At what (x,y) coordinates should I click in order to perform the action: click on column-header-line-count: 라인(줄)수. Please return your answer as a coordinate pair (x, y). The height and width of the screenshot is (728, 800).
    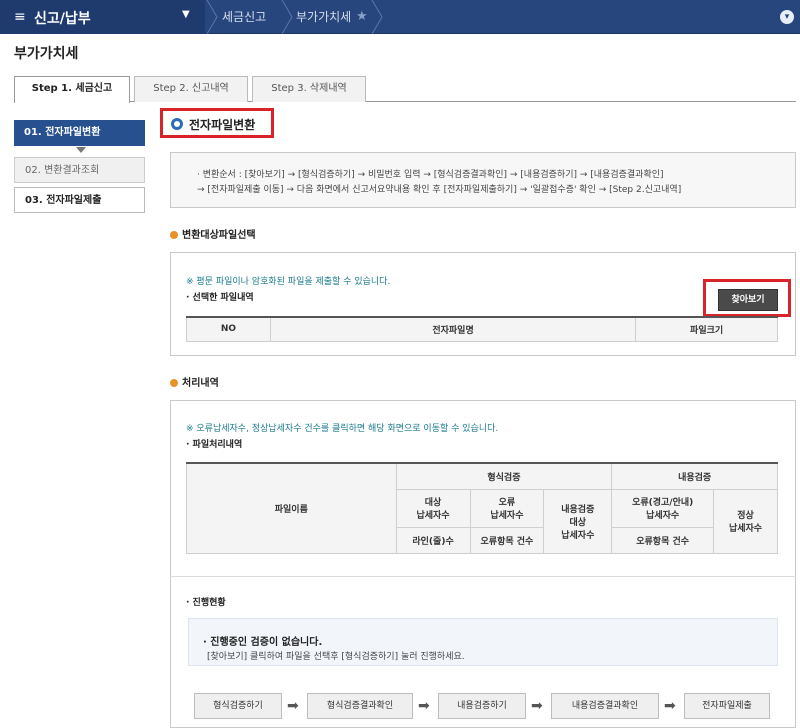
    Looking at the image, I should click on (433, 540).